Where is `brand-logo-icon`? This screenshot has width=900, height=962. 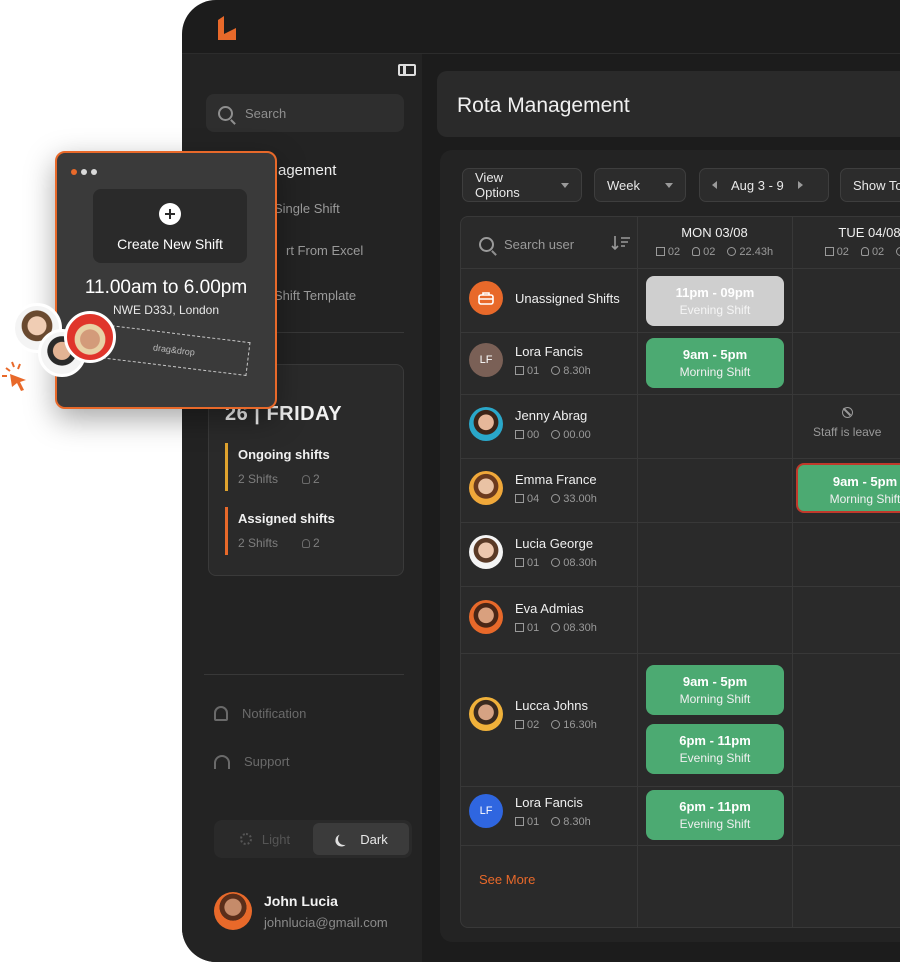
brand-logo-icon is located at coordinates (227, 28).